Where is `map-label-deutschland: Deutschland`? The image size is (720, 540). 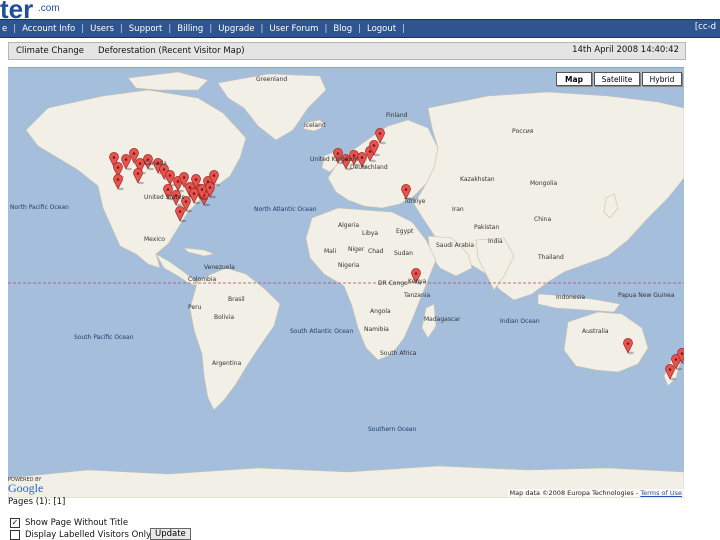 map-label-deutschland: Deutschland is located at coordinates (369, 167).